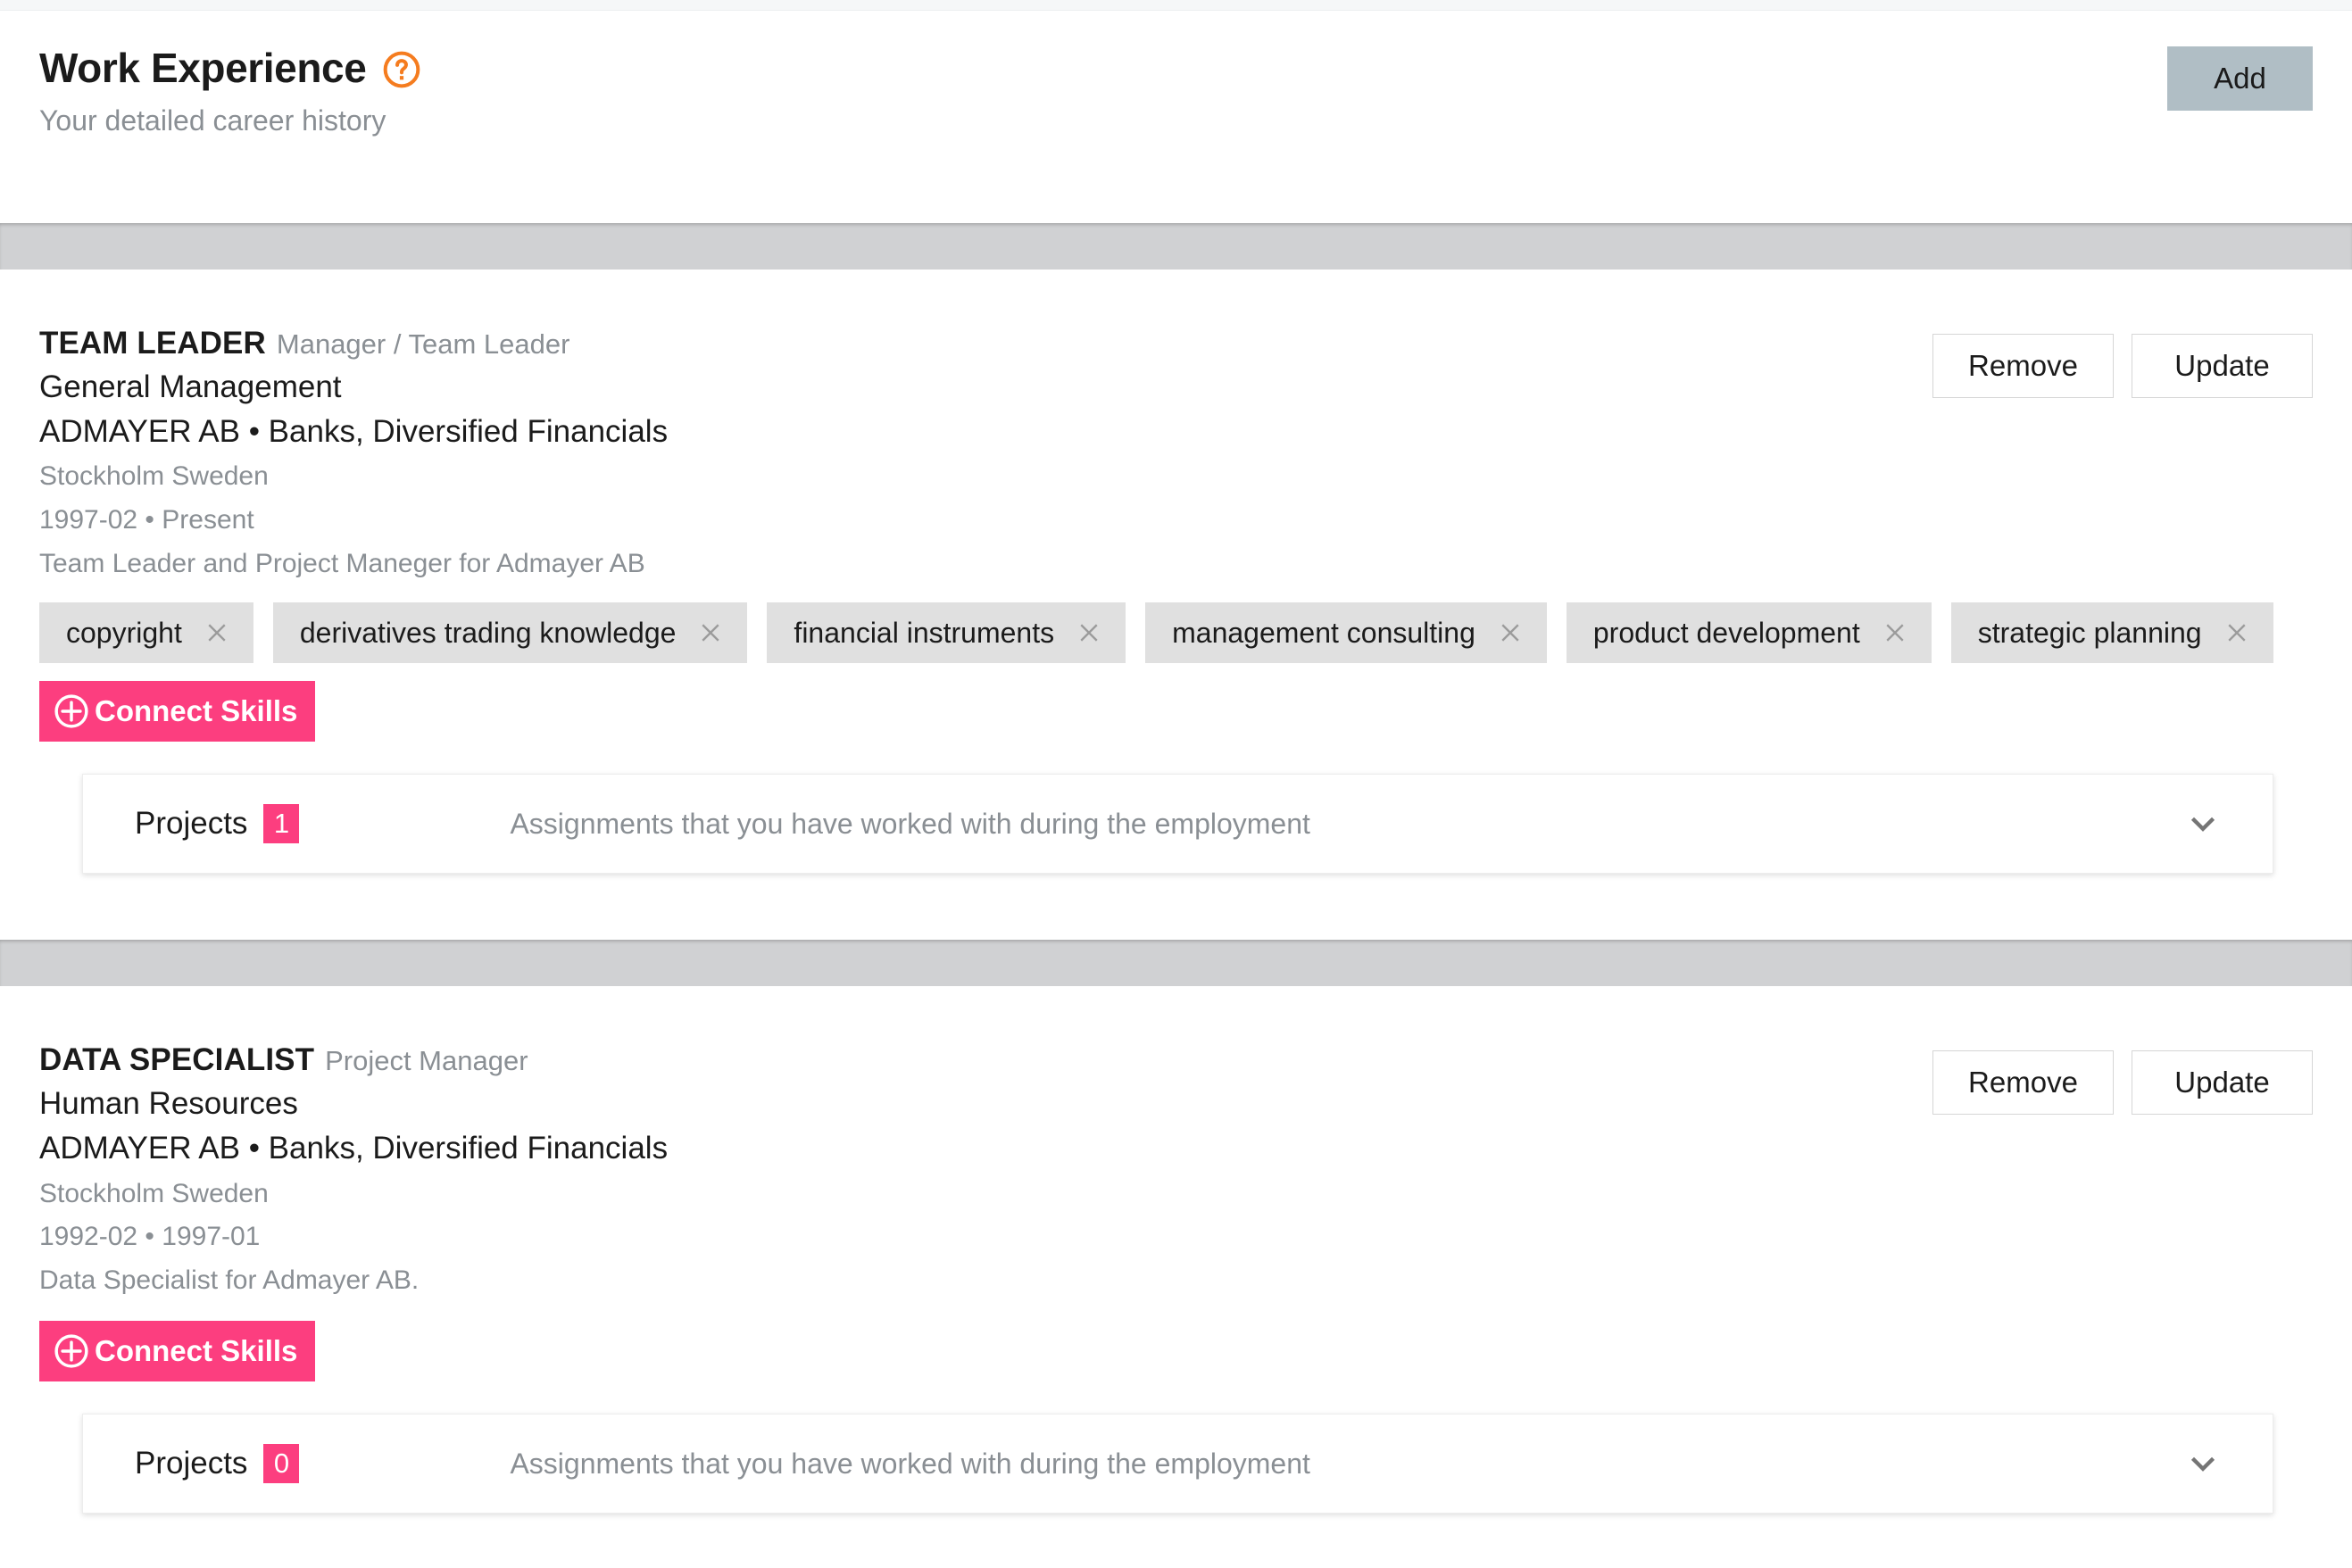 The image size is (2352, 1568). What do you see at coordinates (177, 1060) in the screenshot?
I see `role-title: DATA SPECIALIST` at bounding box center [177, 1060].